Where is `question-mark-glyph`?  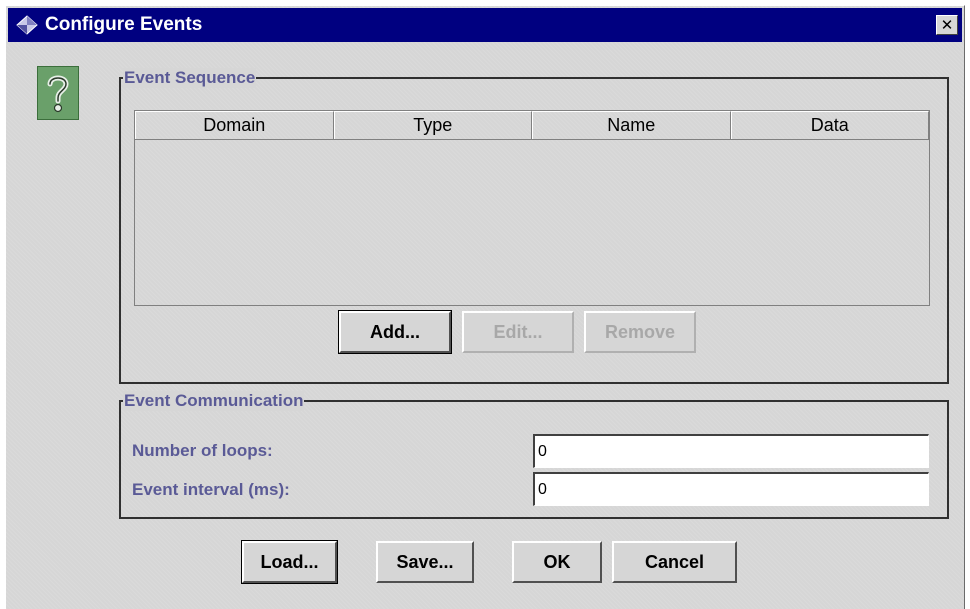
question-mark-glyph is located at coordinates (58, 94).